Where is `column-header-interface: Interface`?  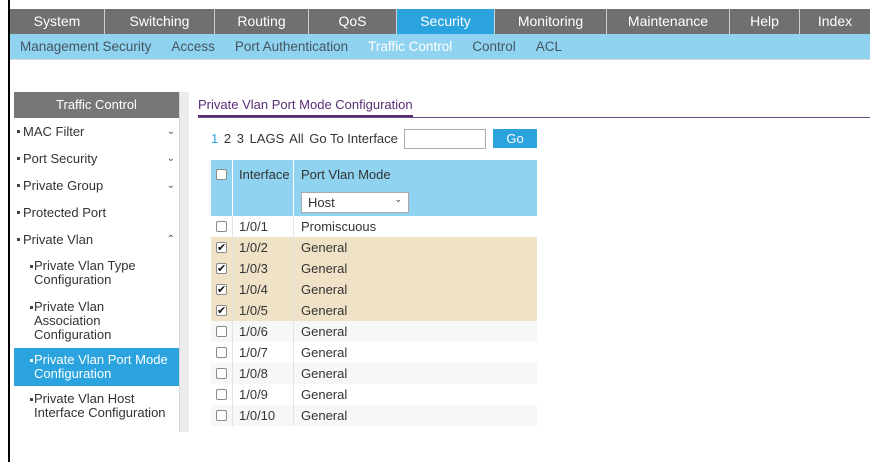
column-header-interface: Interface is located at coordinates (263, 174).